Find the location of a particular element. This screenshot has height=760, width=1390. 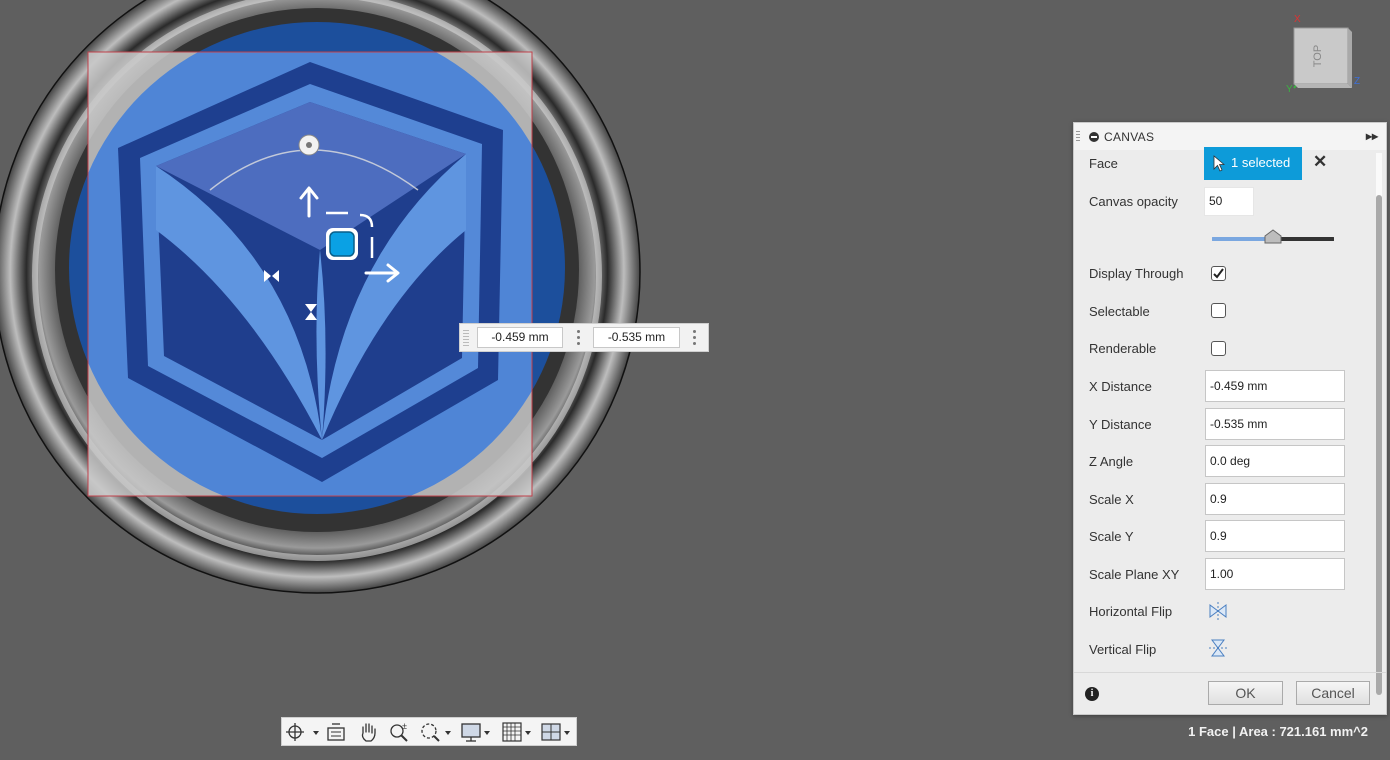

scale-y-label: Scale Y is located at coordinates (1111, 536).